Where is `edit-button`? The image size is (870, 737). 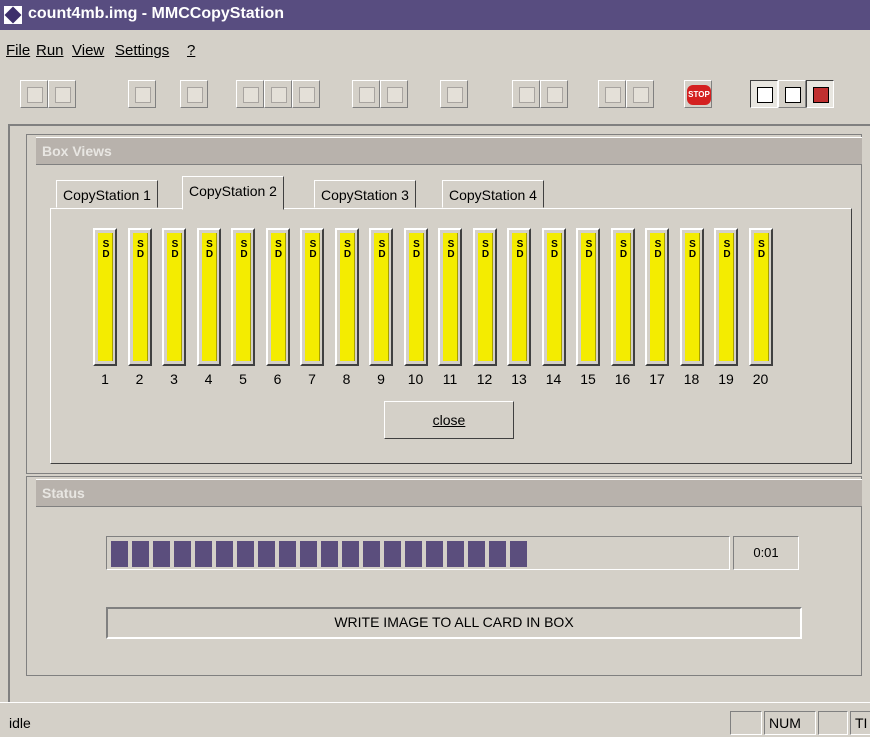 edit-button is located at coordinates (454, 94).